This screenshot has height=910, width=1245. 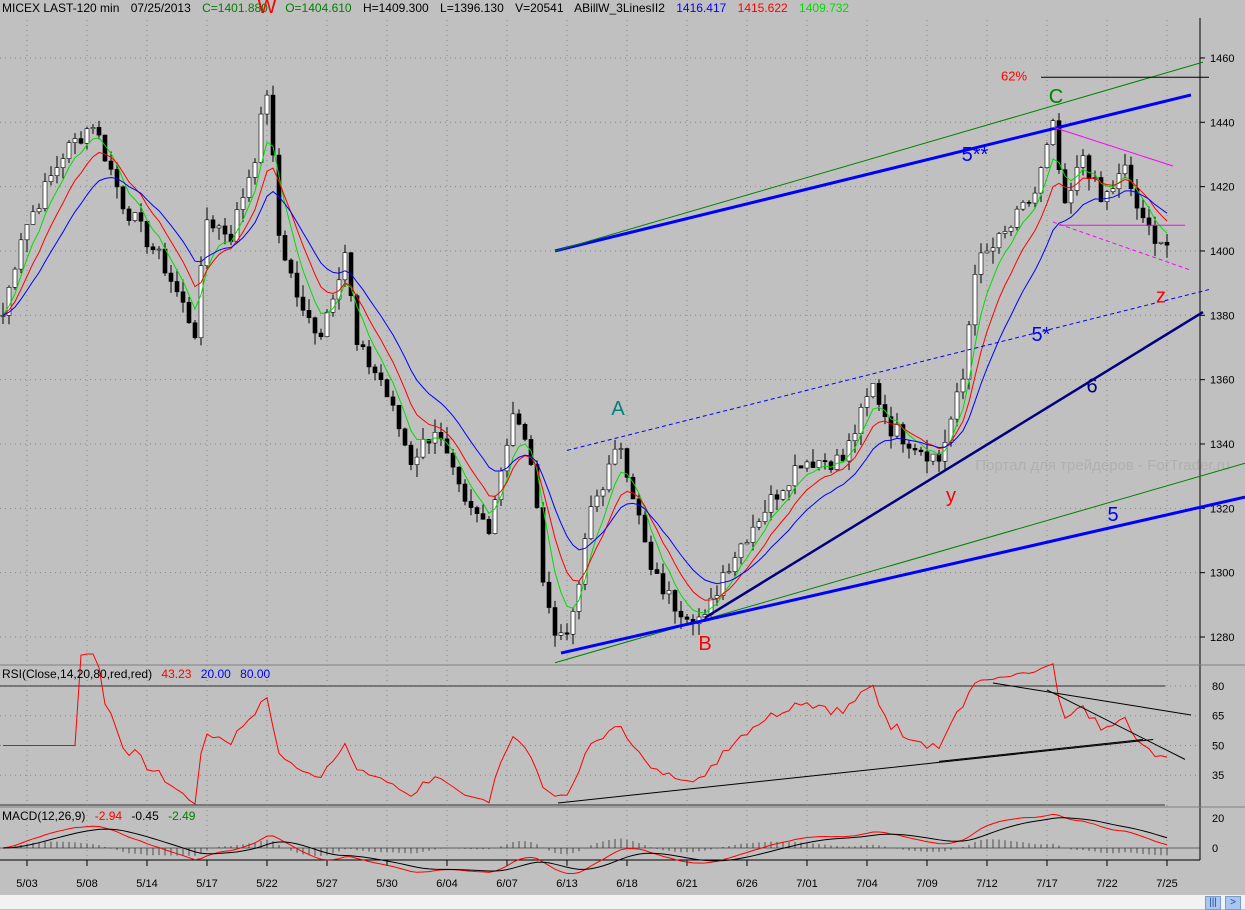 What do you see at coordinates (1041, 750) in the screenshot?
I see `rsi-trendline` at bounding box center [1041, 750].